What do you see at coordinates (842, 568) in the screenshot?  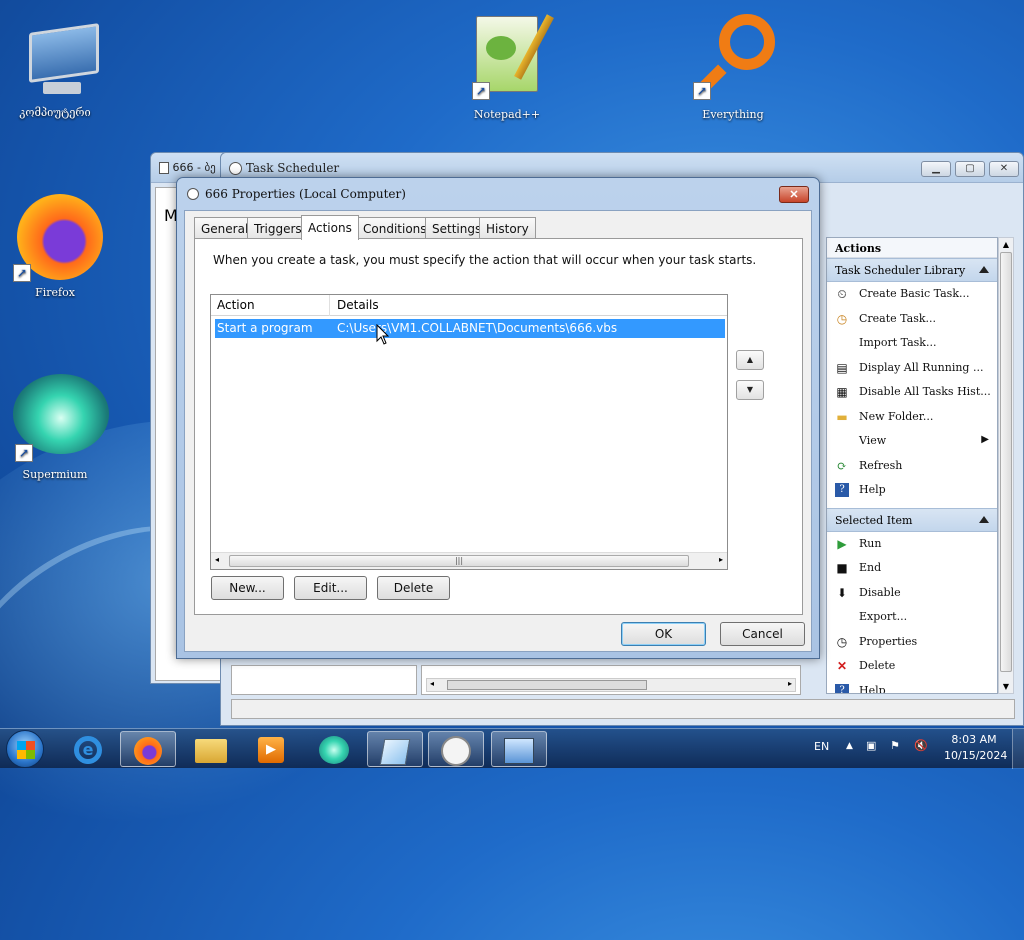 I see `end-icon: ■` at bounding box center [842, 568].